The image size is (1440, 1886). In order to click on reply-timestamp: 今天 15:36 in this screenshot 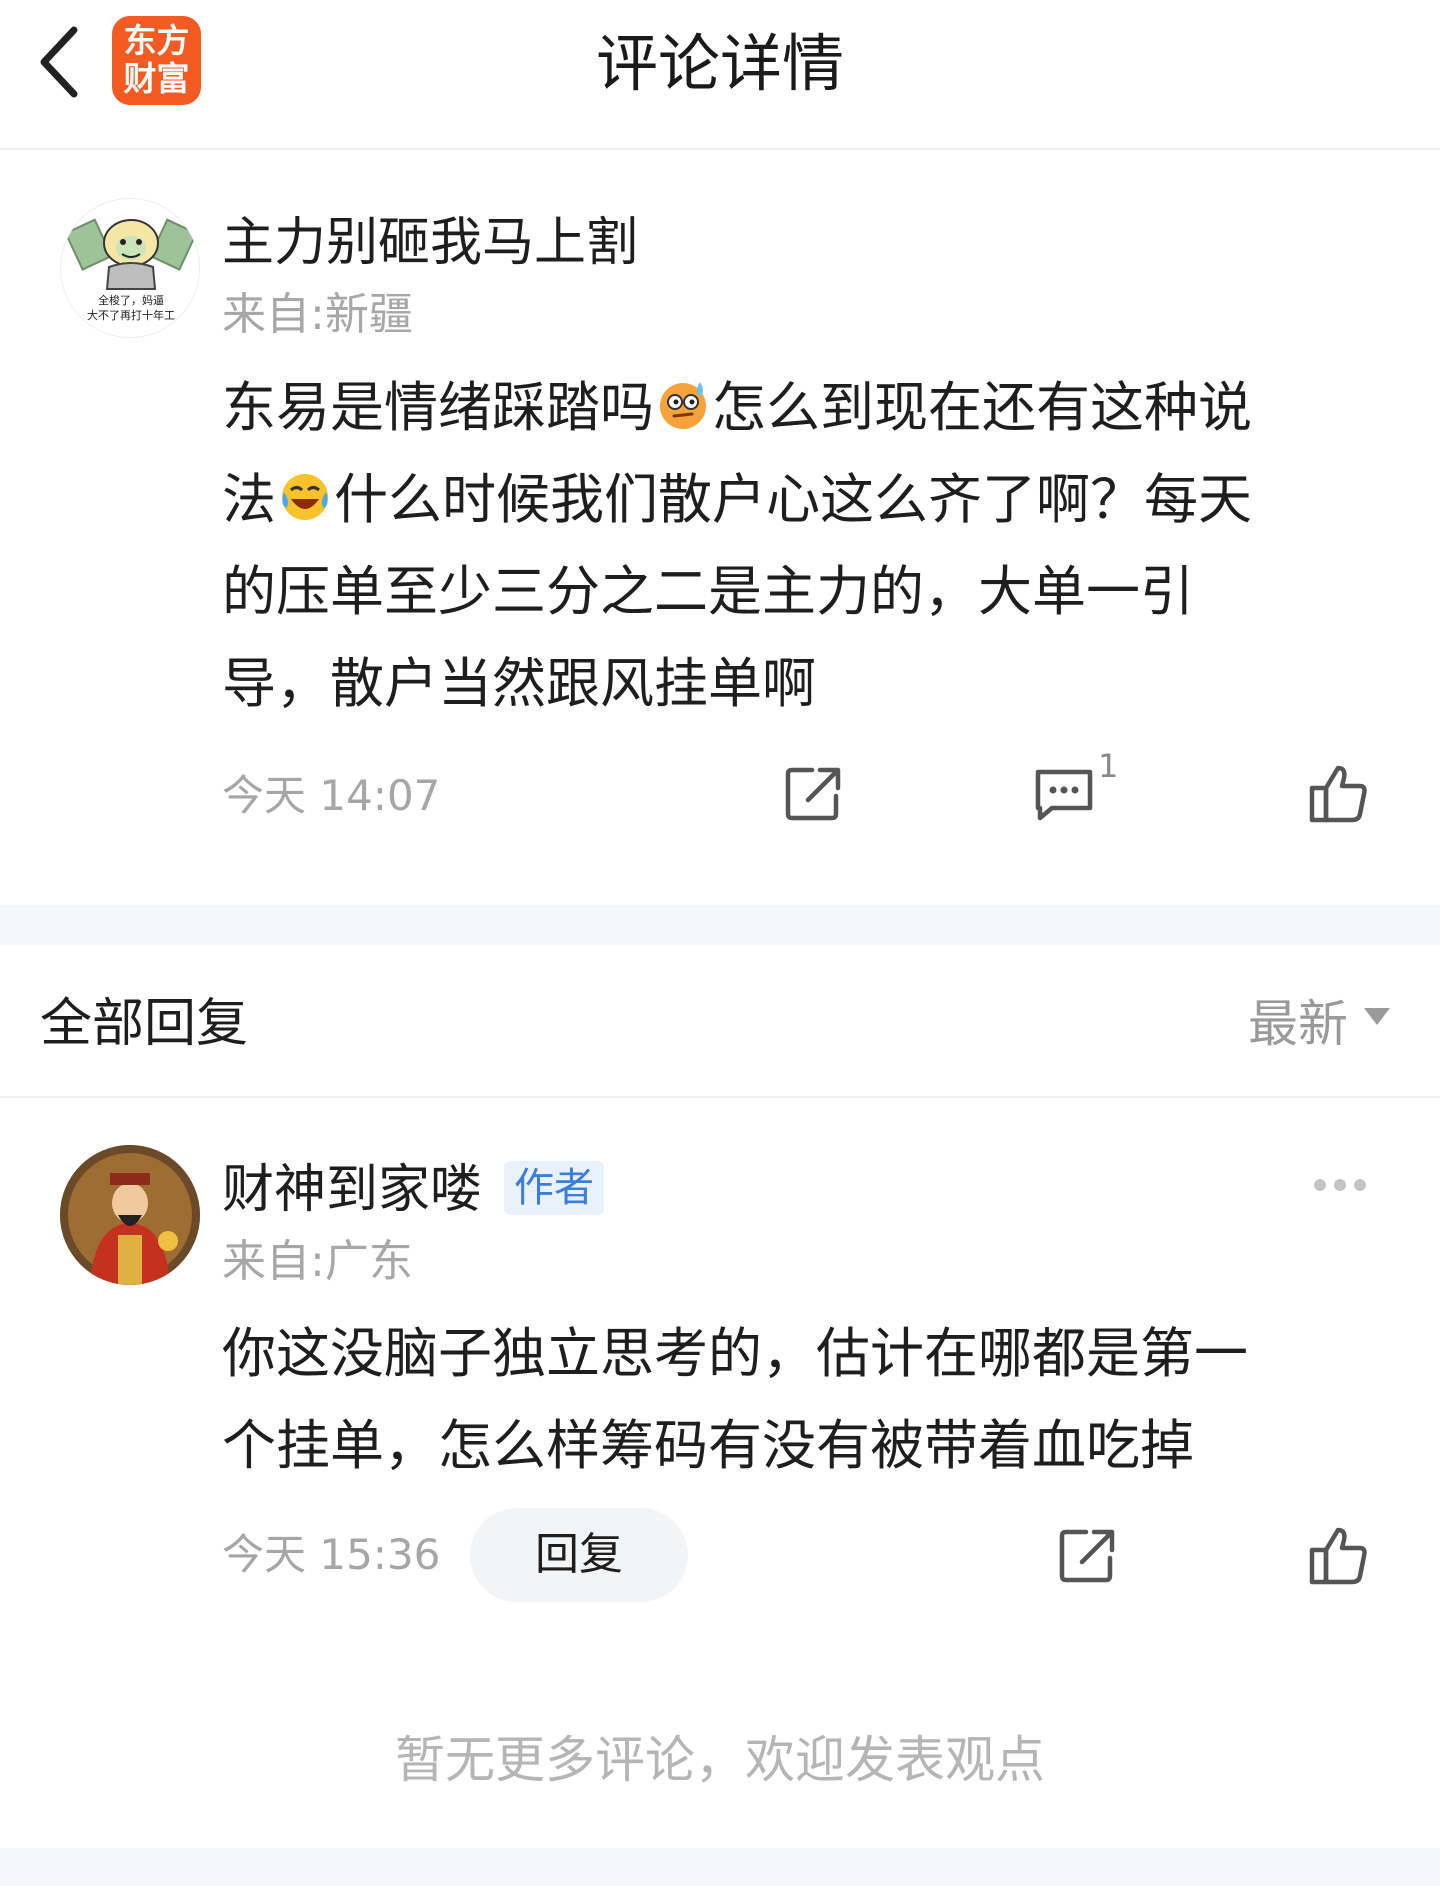, I will do `click(331, 1554)`.